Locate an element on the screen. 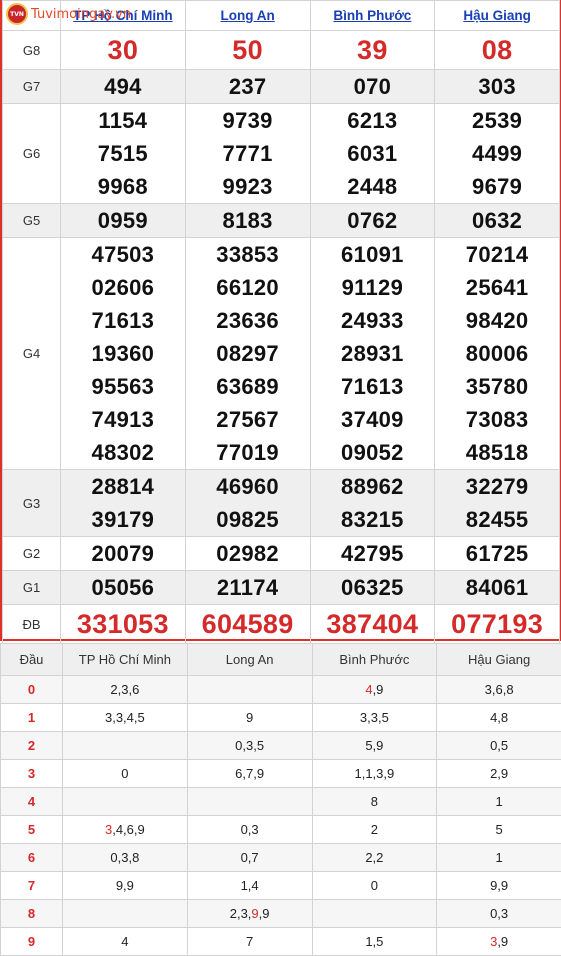  loto-cell: 0,3 is located at coordinates (499, 914).